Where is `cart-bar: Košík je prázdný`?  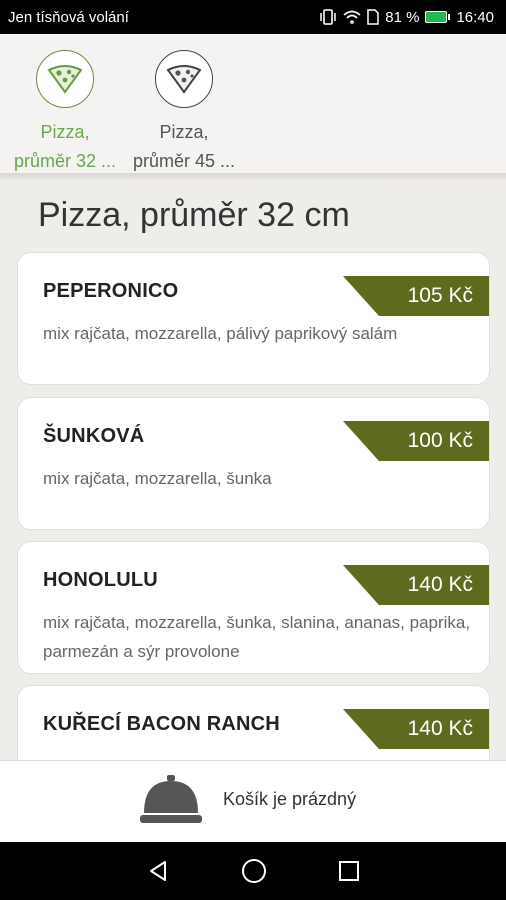 cart-bar: Košík je prázdný is located at coordinates (253, 801).